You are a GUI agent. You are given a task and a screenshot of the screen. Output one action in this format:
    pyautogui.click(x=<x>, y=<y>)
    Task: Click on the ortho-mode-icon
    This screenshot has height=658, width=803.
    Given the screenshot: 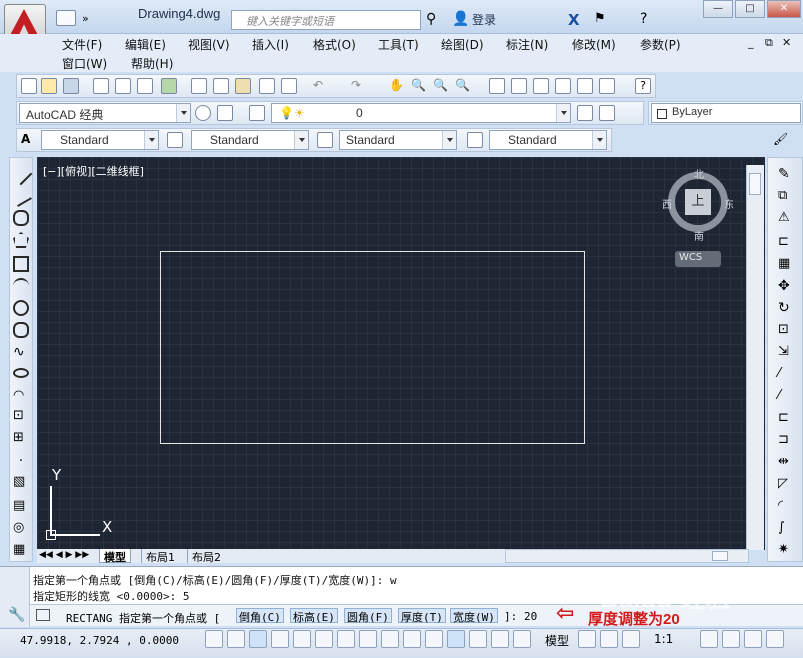 What is the action you would take?
    pyautogui.click(x=280, y=639)
    